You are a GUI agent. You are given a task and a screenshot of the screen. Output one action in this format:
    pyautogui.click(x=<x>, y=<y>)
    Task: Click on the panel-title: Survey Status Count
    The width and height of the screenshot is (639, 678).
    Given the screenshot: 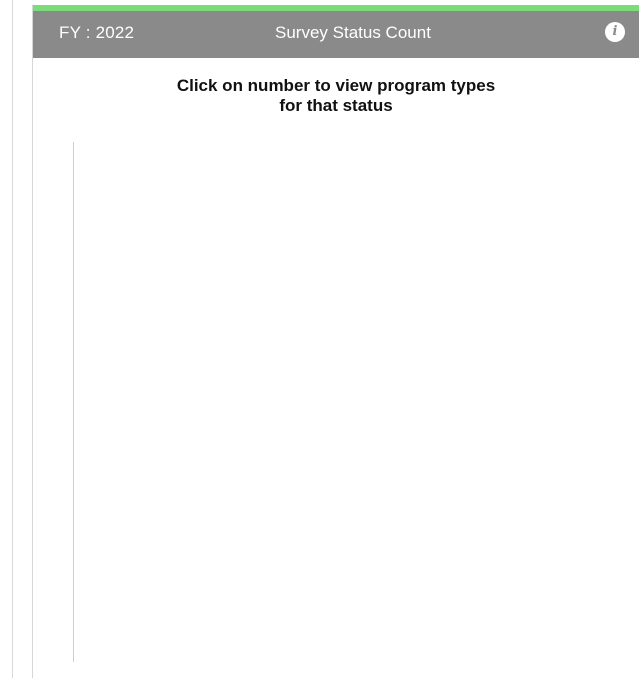 What is the action you would take?
    pyautogui.click(x=353, y=32)
    